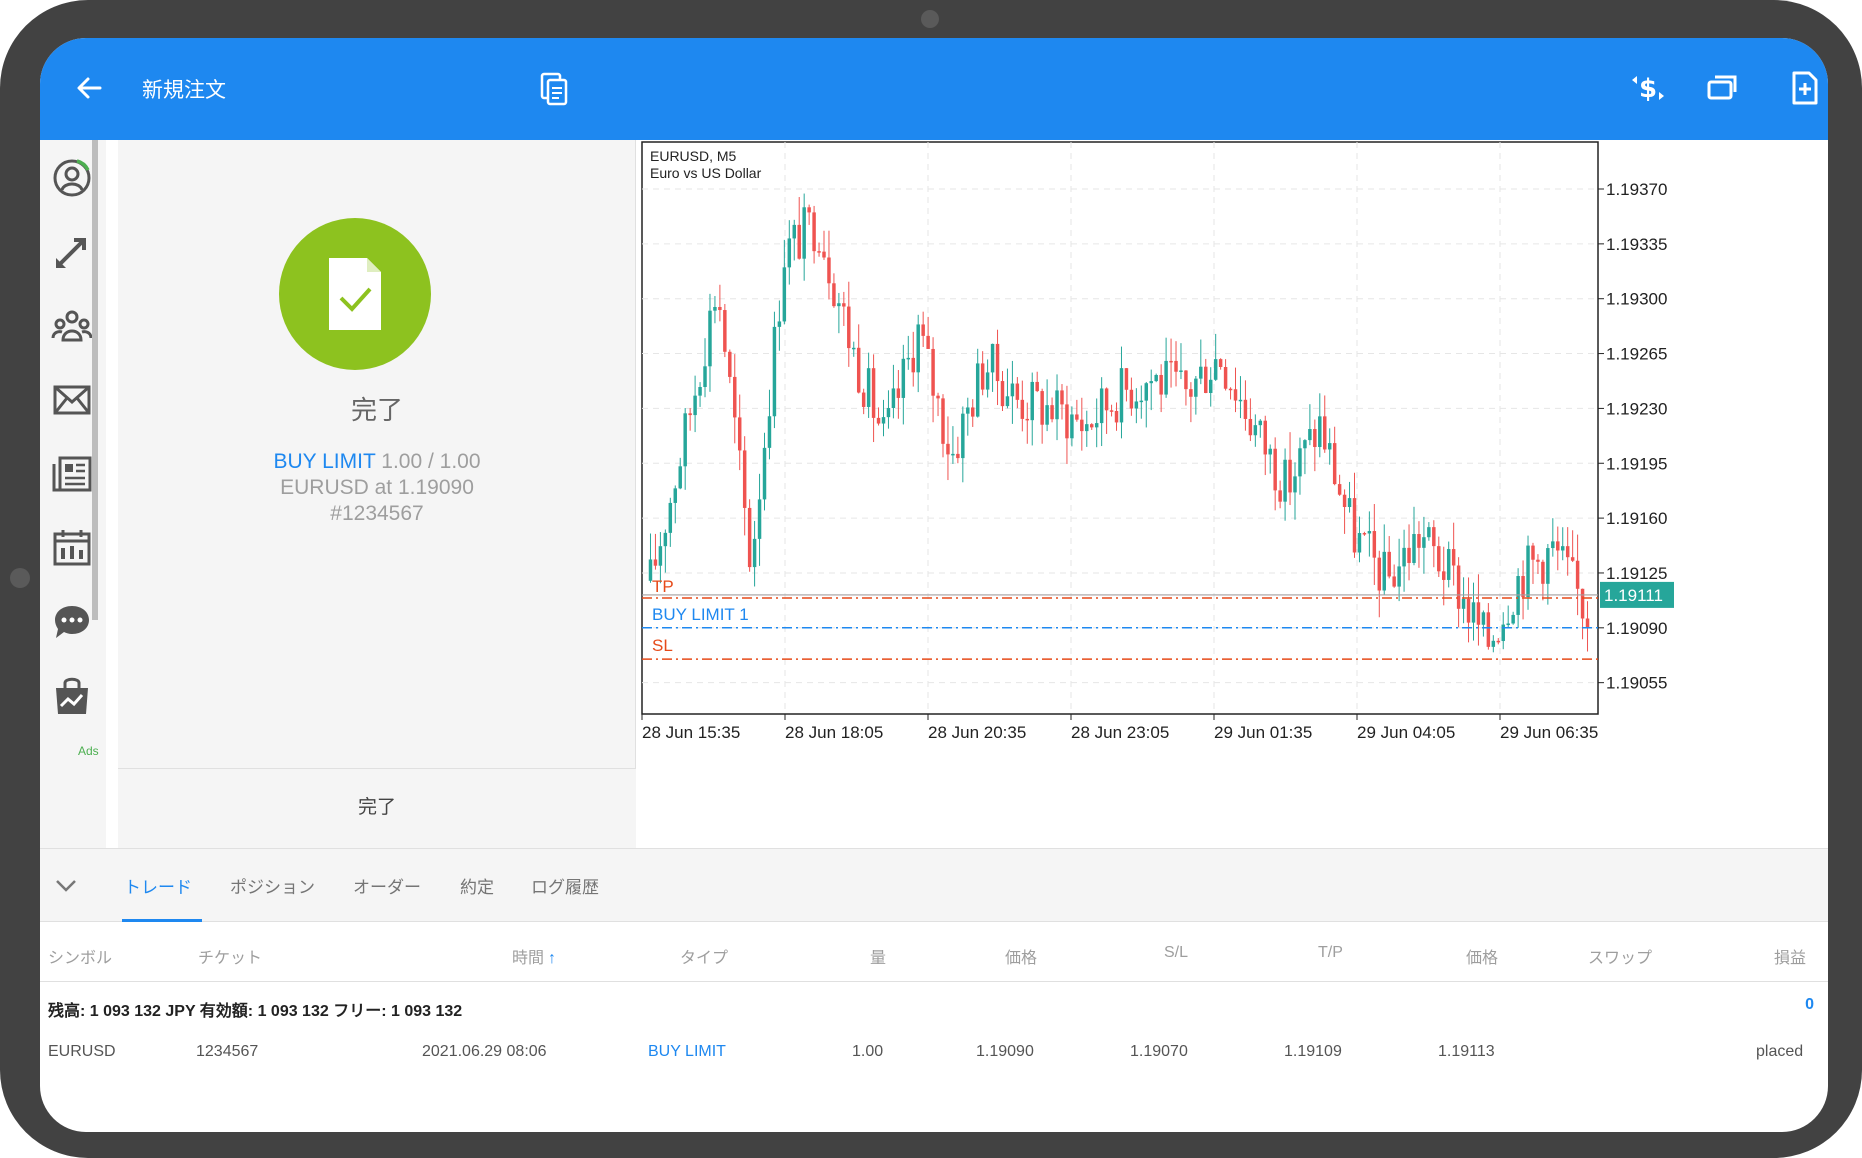  I want to click on tab-deals: 約定, so click(477, 885).